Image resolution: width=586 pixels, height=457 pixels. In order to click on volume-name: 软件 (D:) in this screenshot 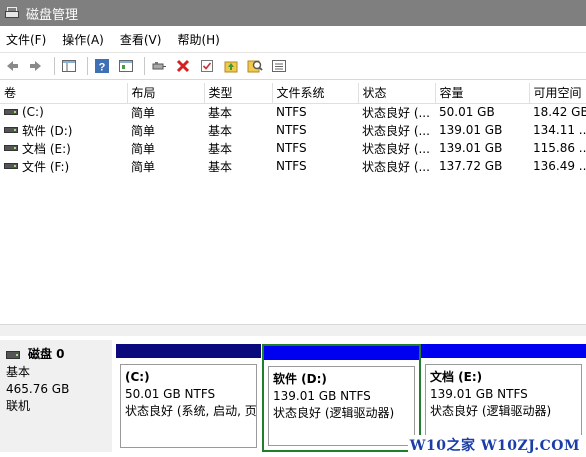, I will do `click(47, 130)`.